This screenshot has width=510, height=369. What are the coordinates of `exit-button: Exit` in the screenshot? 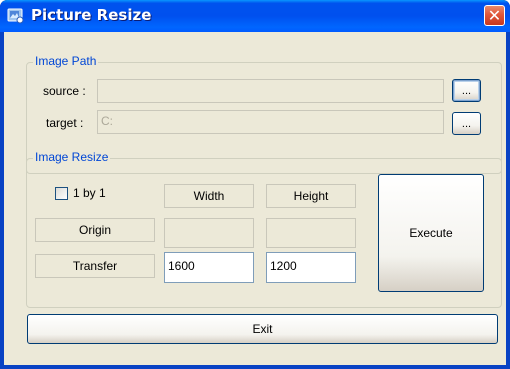 It's located at (262, 329).